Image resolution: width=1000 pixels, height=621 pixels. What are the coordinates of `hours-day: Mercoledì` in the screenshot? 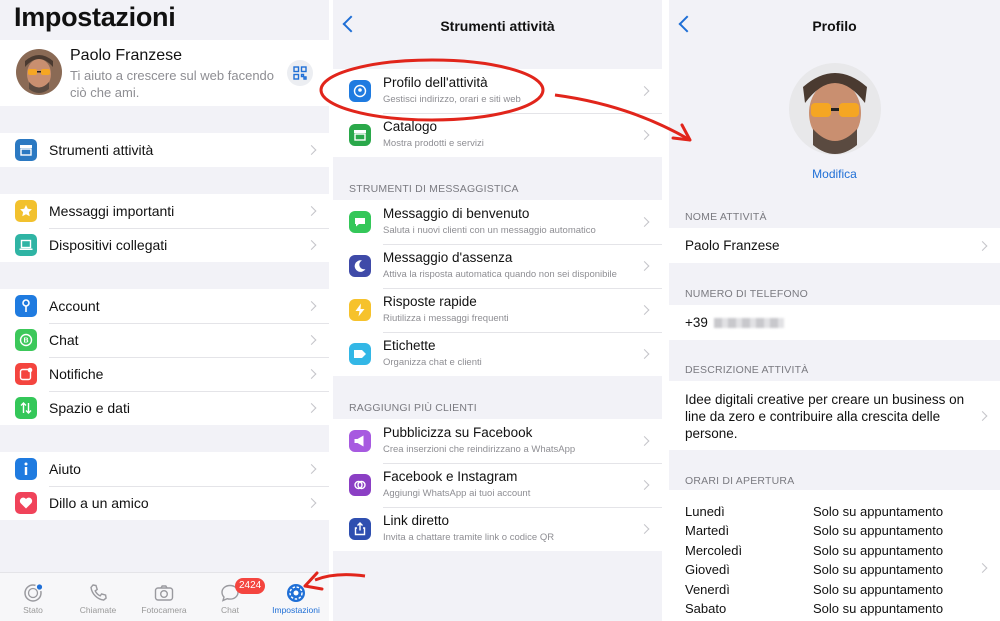 It's located at (714, 550).